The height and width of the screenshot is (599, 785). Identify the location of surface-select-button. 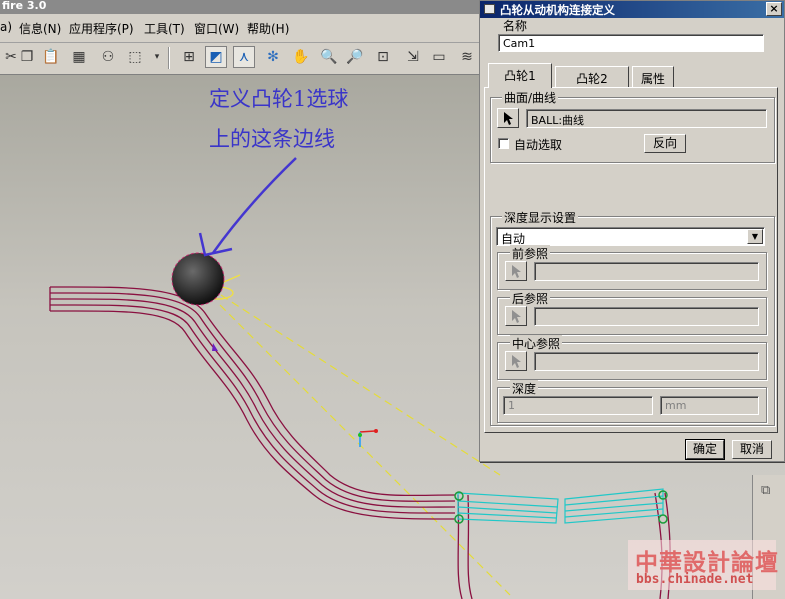
(508, 118).